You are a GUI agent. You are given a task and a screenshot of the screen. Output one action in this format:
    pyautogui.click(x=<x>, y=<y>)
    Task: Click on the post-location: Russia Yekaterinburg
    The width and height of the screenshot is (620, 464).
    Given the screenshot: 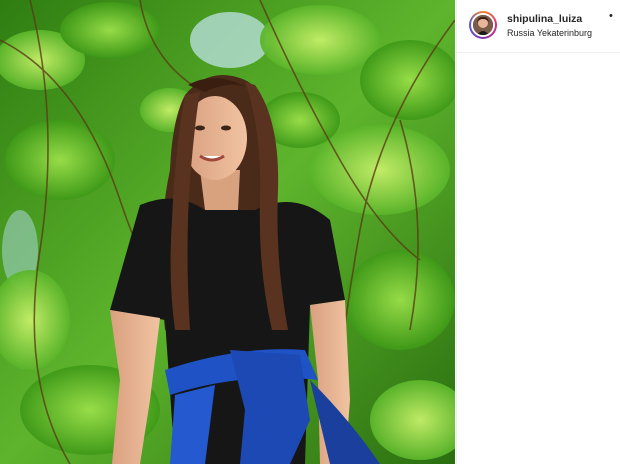 What is the action you would take?
    pyautogui.click(x=549, y=33)
    